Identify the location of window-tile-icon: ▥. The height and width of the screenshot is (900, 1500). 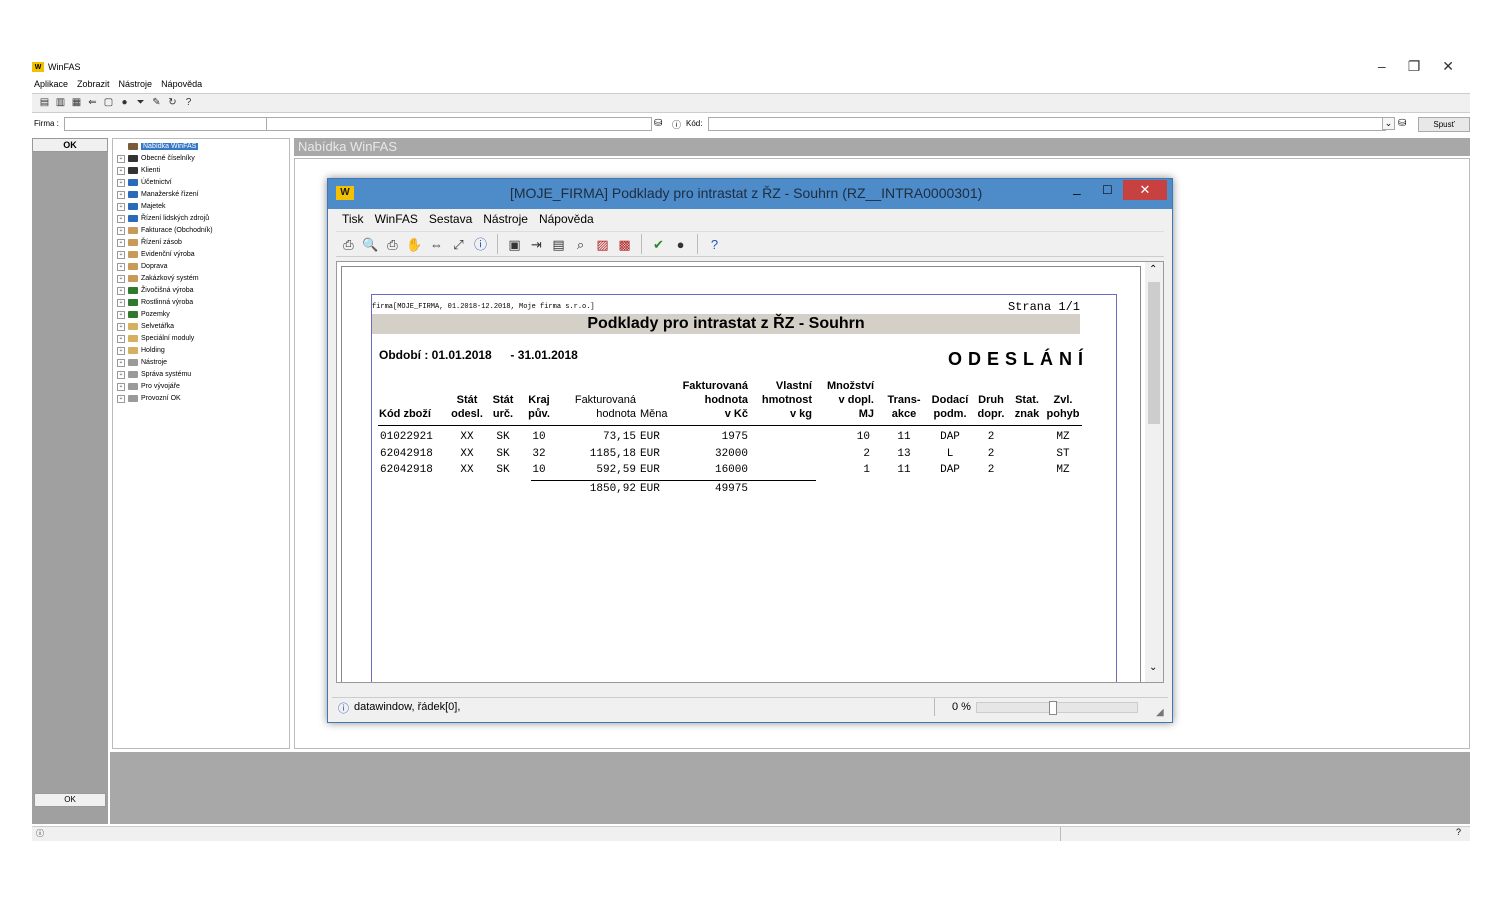
(60, 103).